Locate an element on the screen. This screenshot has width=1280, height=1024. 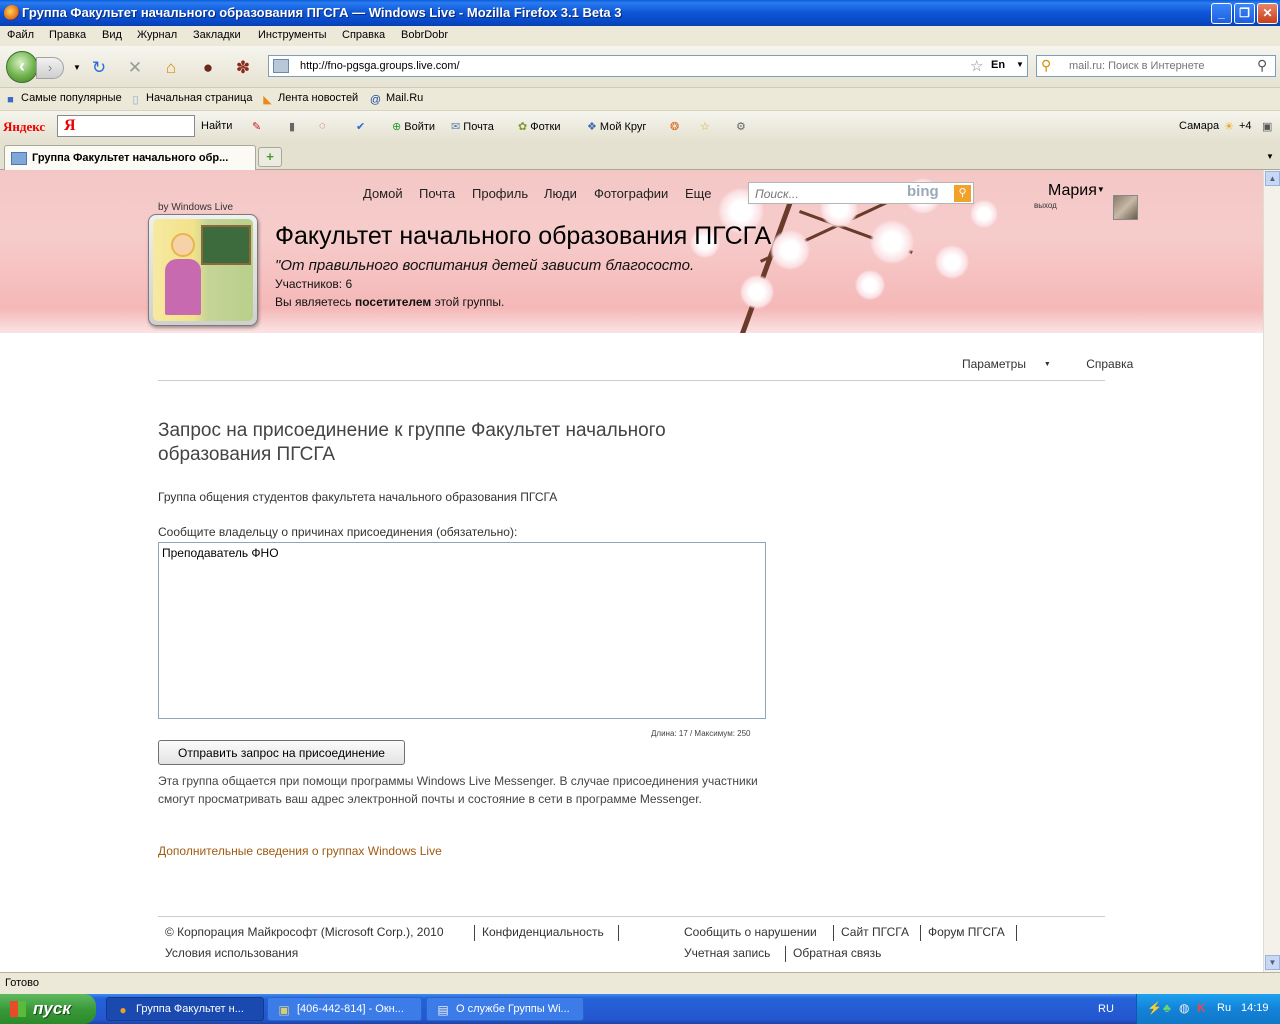
weather-city: Самара is located at coordinates (1199, 126).